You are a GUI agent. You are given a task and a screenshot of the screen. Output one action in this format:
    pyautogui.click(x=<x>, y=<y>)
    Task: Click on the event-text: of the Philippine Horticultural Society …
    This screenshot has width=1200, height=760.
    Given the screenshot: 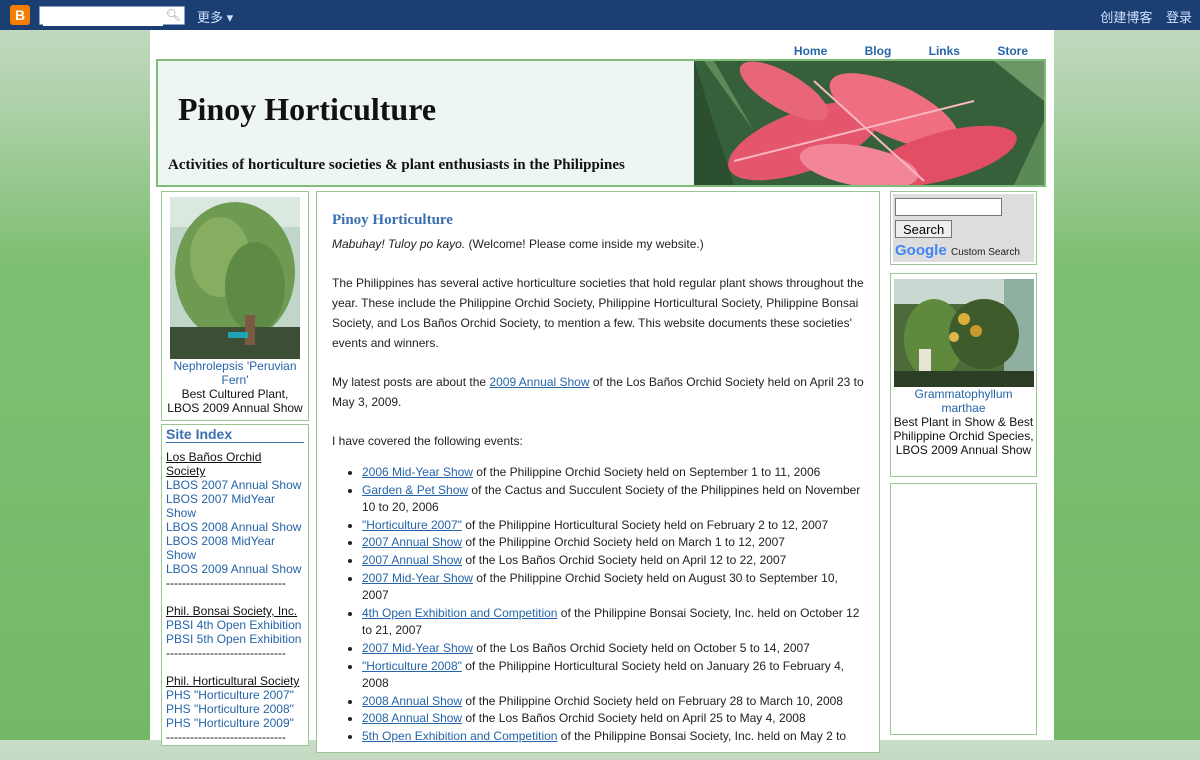 What is the action you would take?
    pyautogui.click(x=645, y=524)
    